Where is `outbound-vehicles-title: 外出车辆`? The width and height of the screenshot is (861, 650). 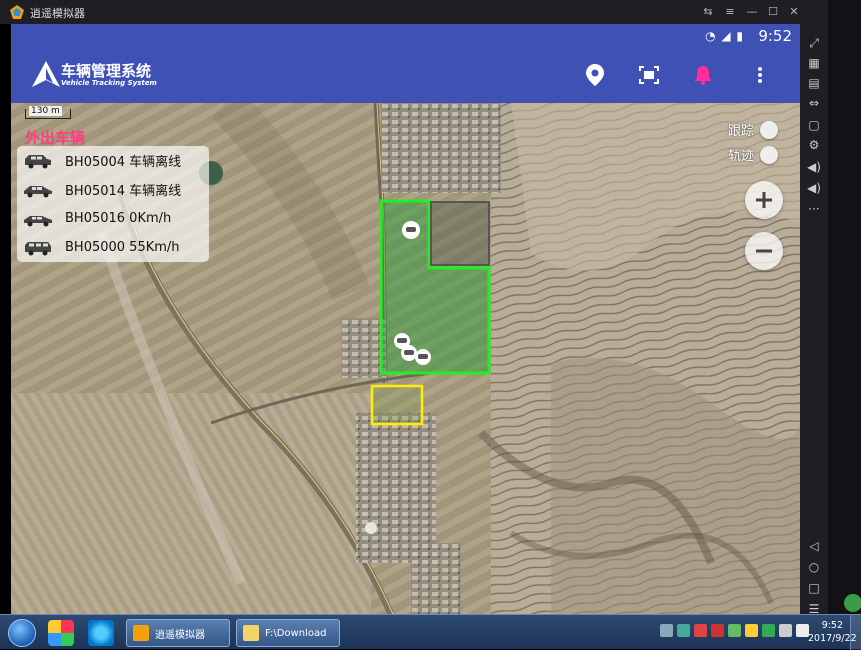
outbound-vehicles-title: 外出车辆 is located at coordinates (55, 138).